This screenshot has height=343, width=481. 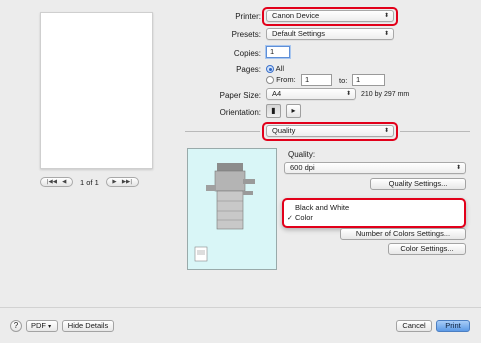 What do you see at coordinates (302, 167) in the screenshot?
I see `quality-value: 600 dpi` at bounding box center [302, 167].